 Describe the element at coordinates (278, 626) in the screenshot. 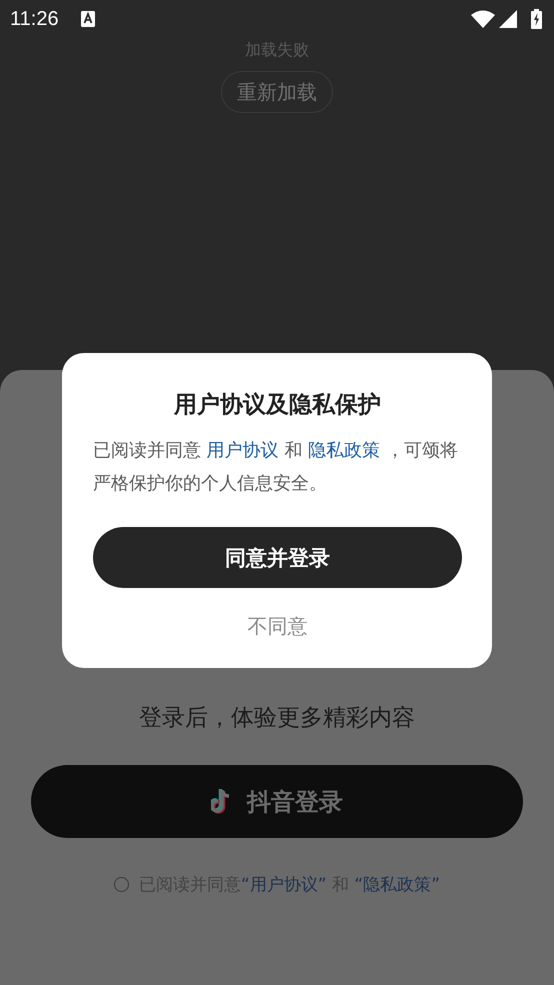

I see `decline-button: 不同意` at that location.